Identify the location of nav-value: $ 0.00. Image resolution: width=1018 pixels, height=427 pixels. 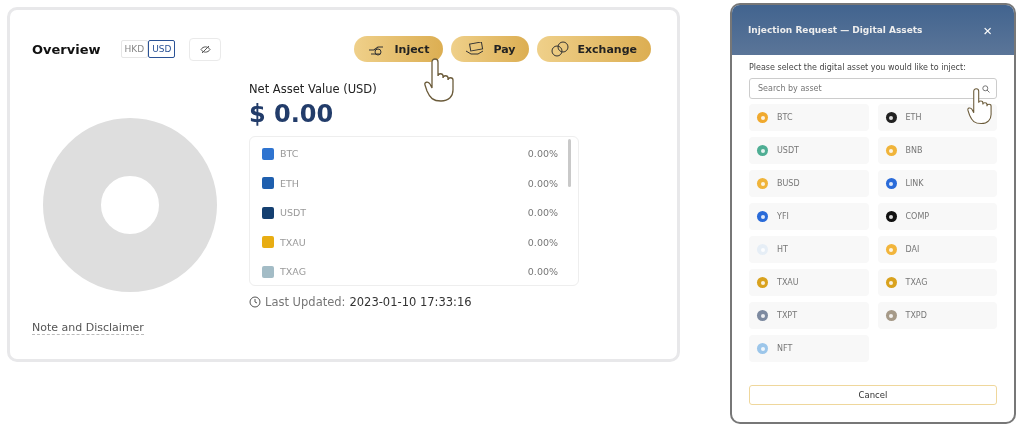
(292, 114).